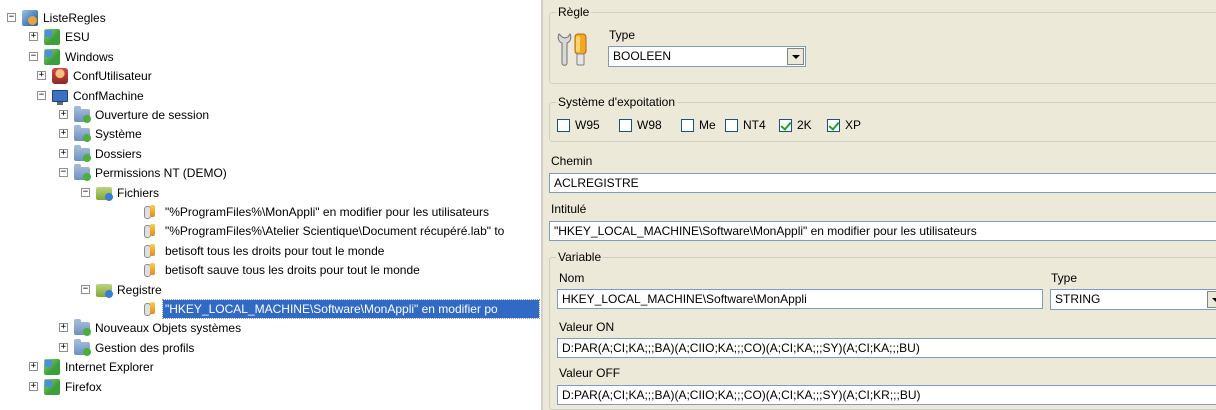 The width and height of the screenshot is (1216, 410). What do you see at coordinates (112, 76) in the screenshot?
I see `tree-node-label: ConfUtilisateur` at bounding box center [112, 76].